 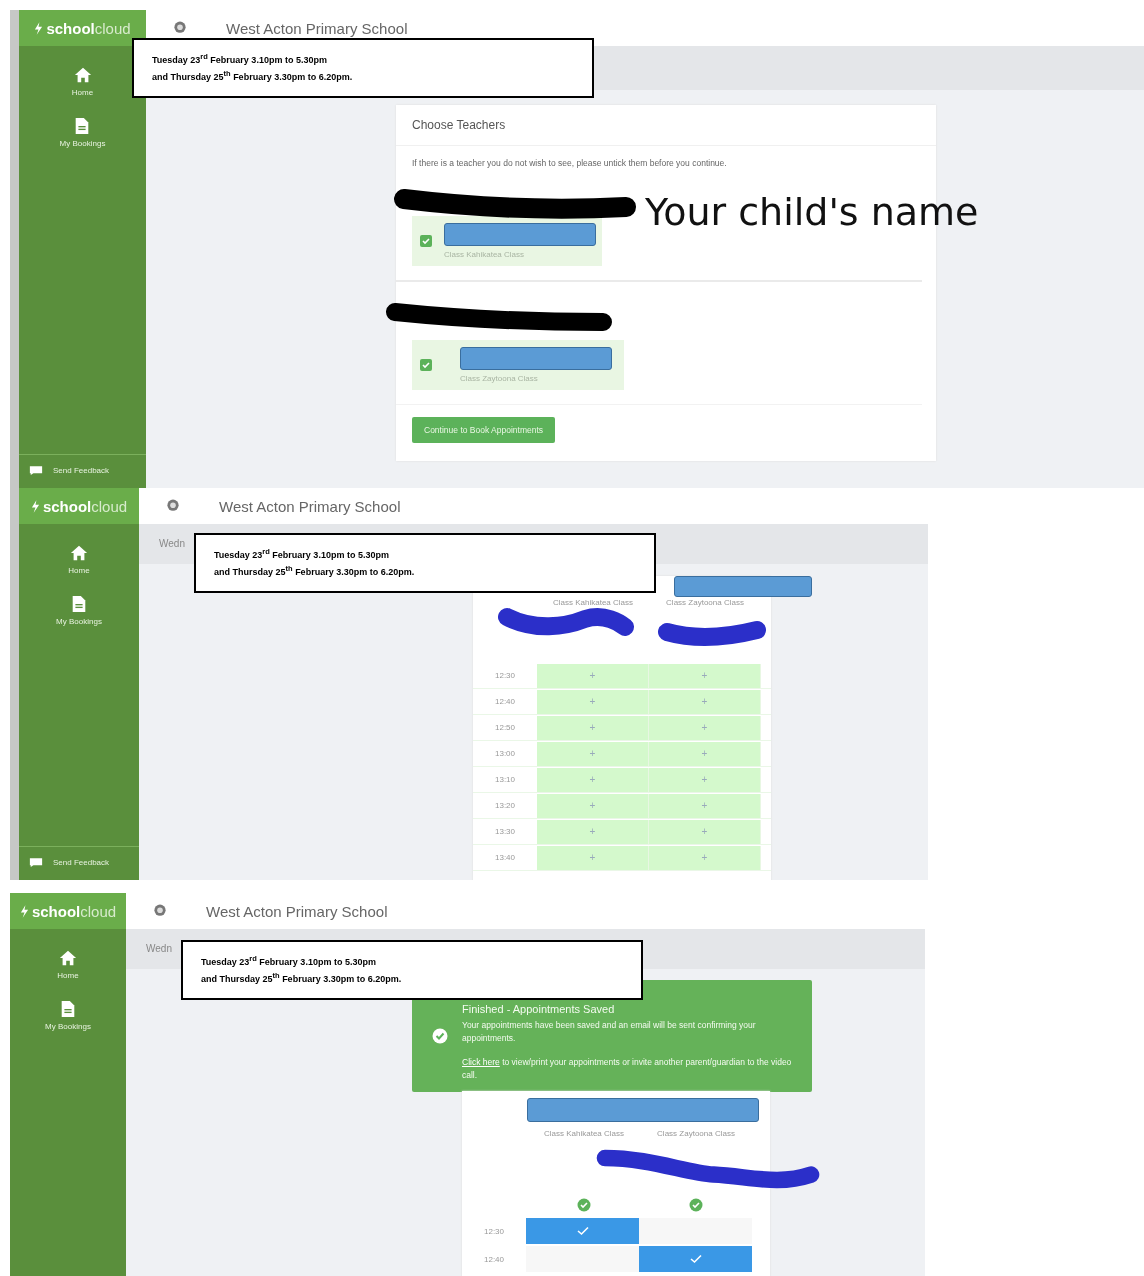 I want to click on instruction-text: If there is a teacher you do not wish to see, please untick them before you continue., so click(x=569, y=162).